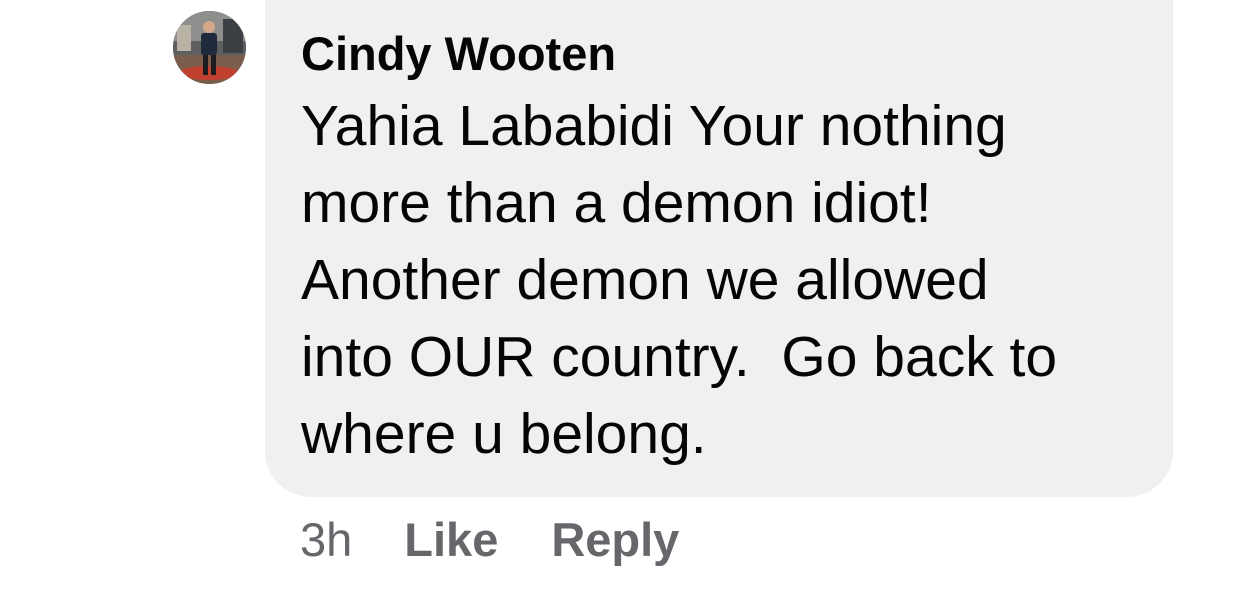 This screenshot has width=1242, height=601. Describe the element at coordinates (615, 539) in the screenshot. I see `reply-button: Reply` at that location.